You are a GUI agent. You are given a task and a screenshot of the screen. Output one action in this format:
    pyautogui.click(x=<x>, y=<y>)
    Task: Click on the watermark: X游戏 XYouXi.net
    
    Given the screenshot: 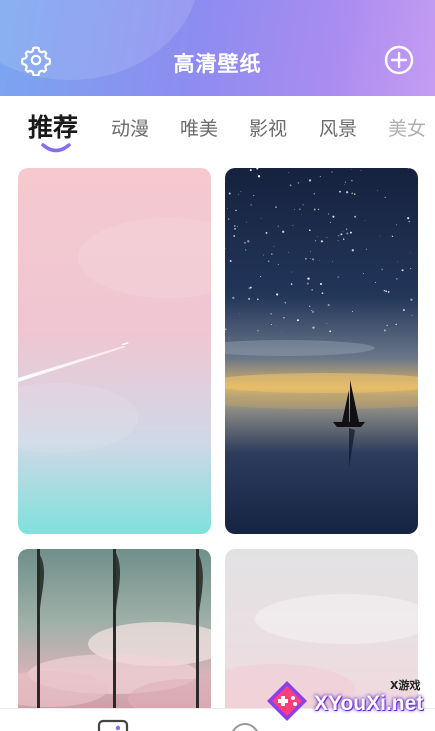 What is the action you would take?
    pyautogui.click(x=347, y=701)
    